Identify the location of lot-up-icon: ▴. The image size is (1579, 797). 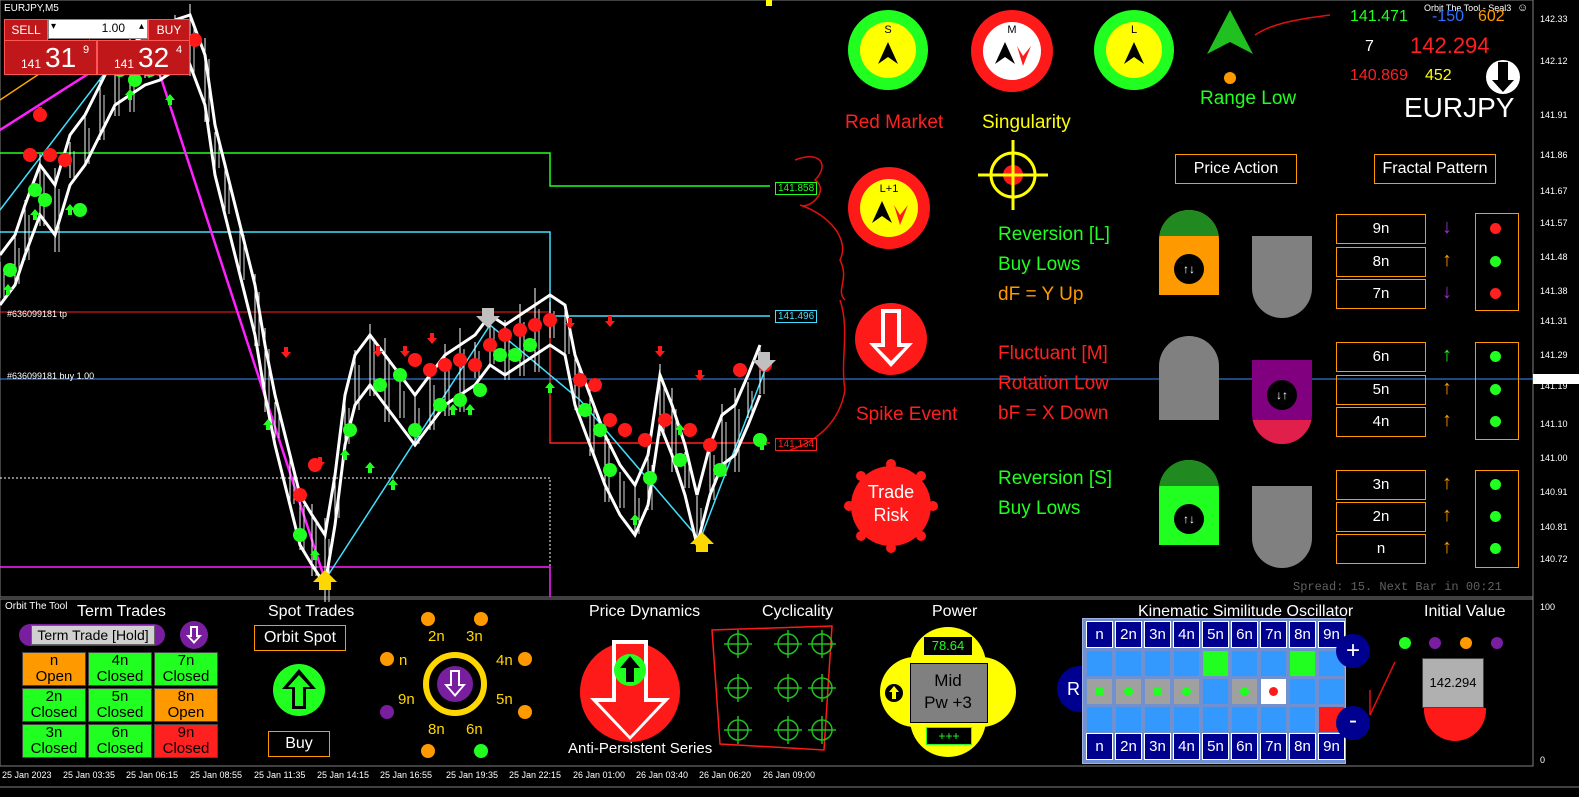
(141, 26).